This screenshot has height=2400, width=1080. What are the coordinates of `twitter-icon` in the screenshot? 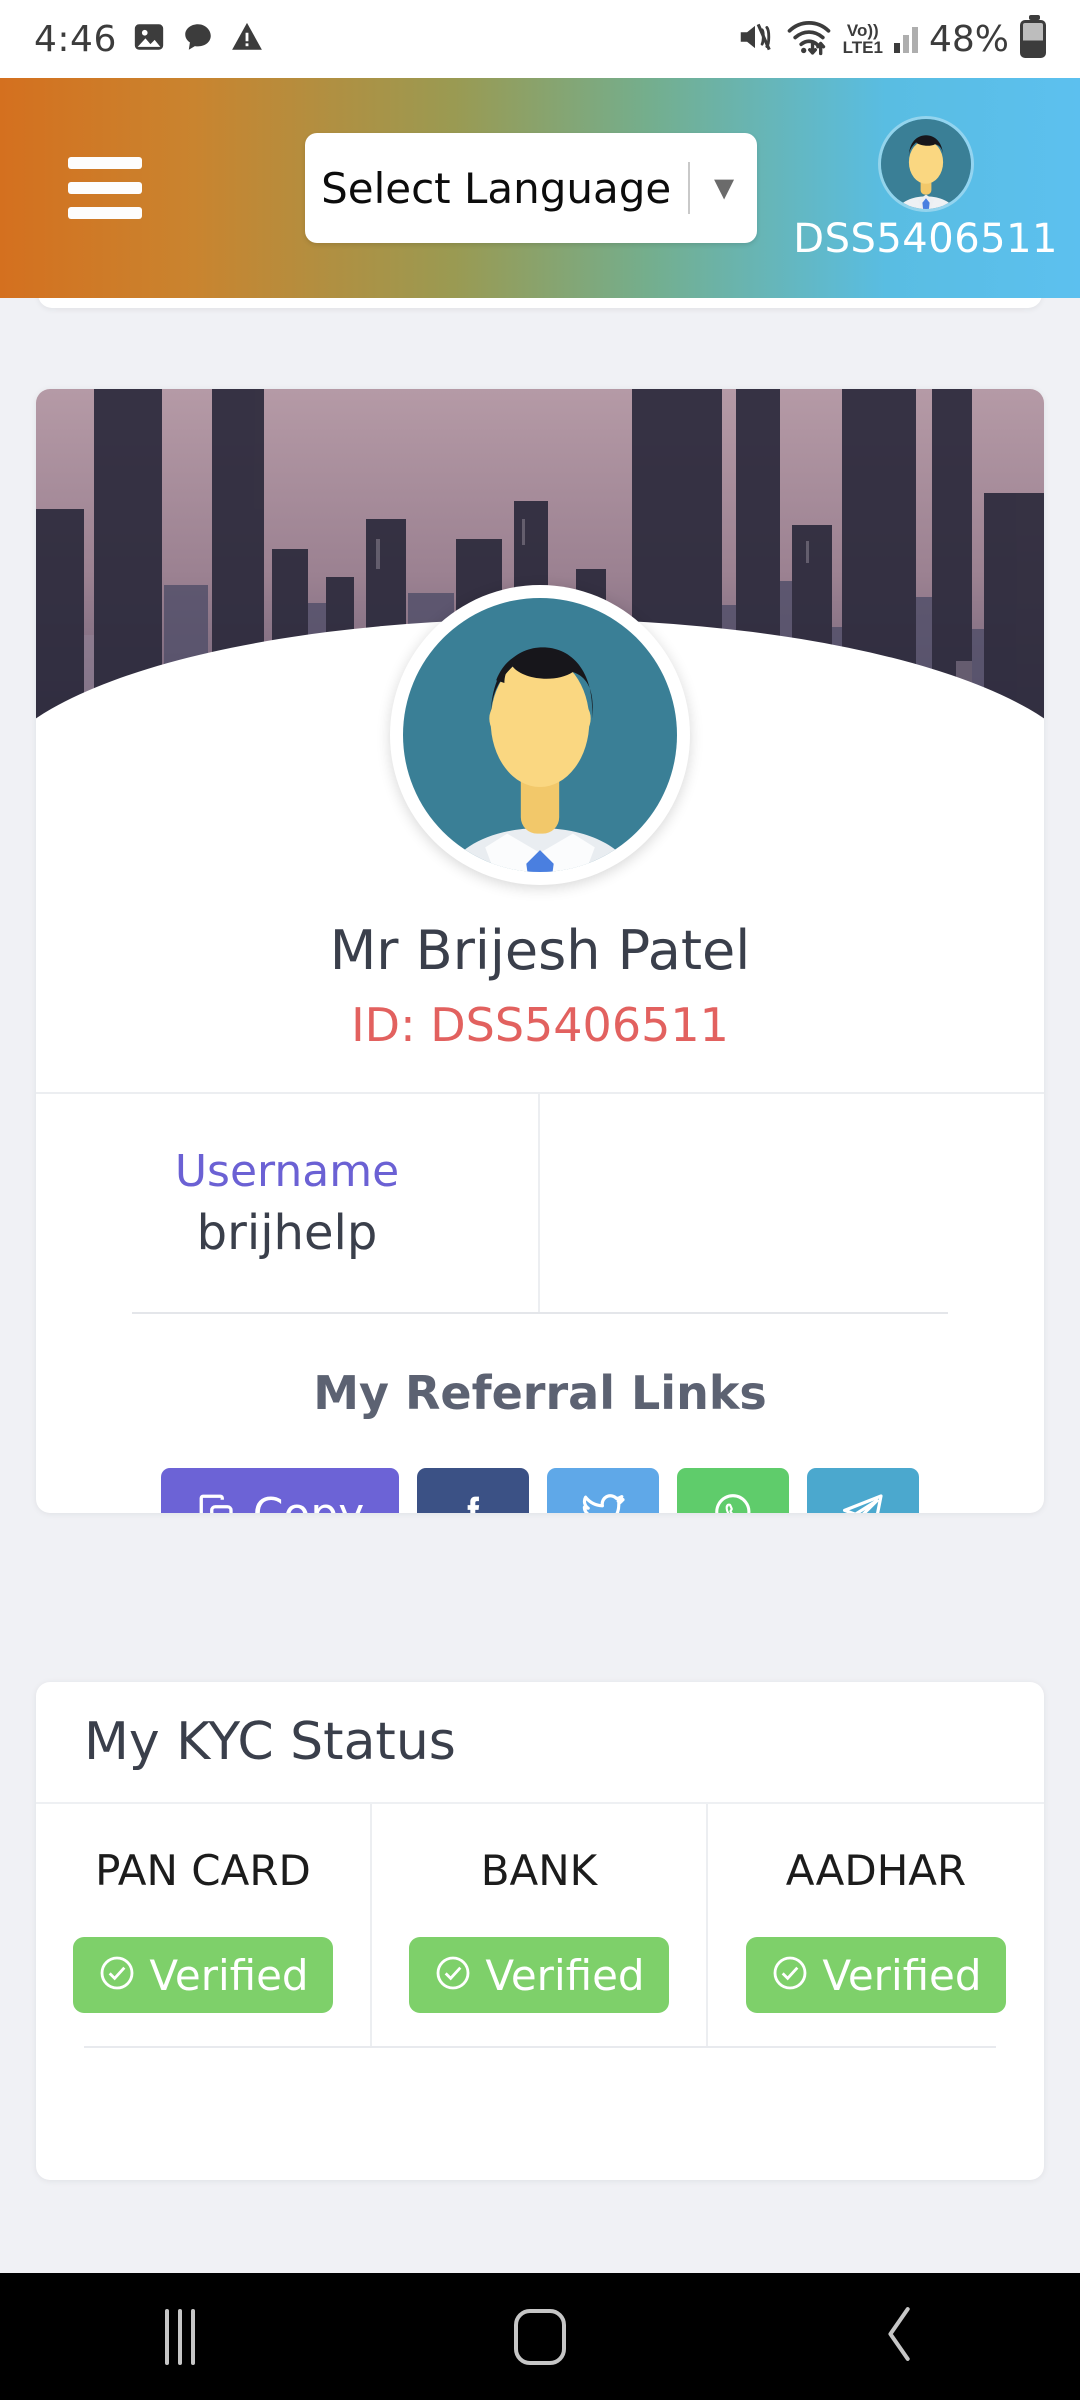 It's located at (603, 1500).